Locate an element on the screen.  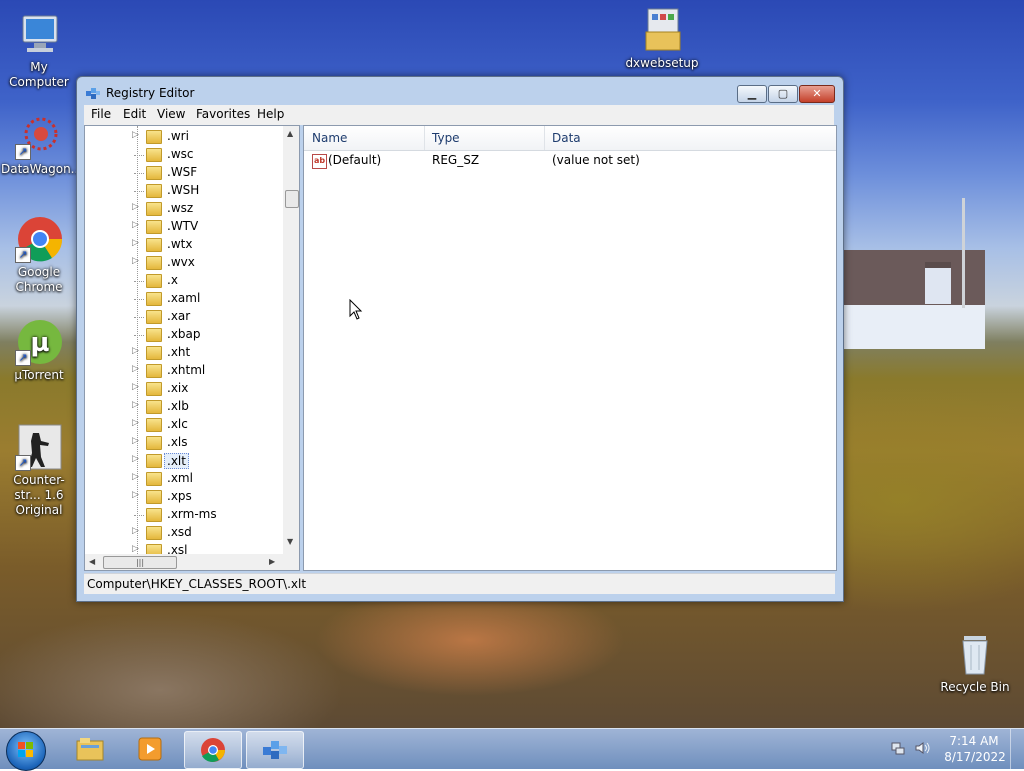
tree-node: .x is located at coordinates (185, 281).